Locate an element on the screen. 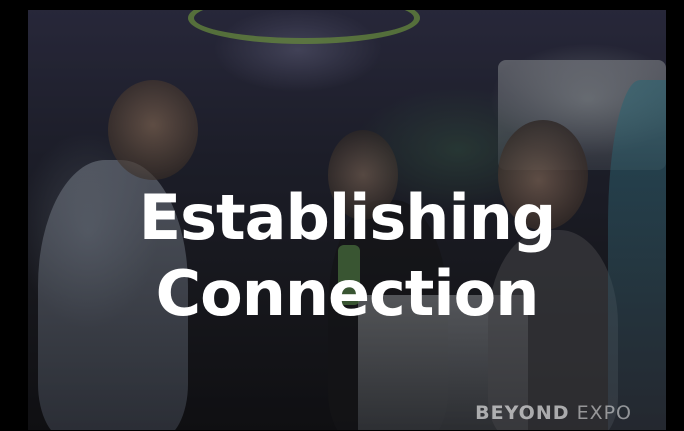 The width and height of the screenshot is (684, 431). brand-watermark: BEYOND EXPO is located at coordinates (553, 413).